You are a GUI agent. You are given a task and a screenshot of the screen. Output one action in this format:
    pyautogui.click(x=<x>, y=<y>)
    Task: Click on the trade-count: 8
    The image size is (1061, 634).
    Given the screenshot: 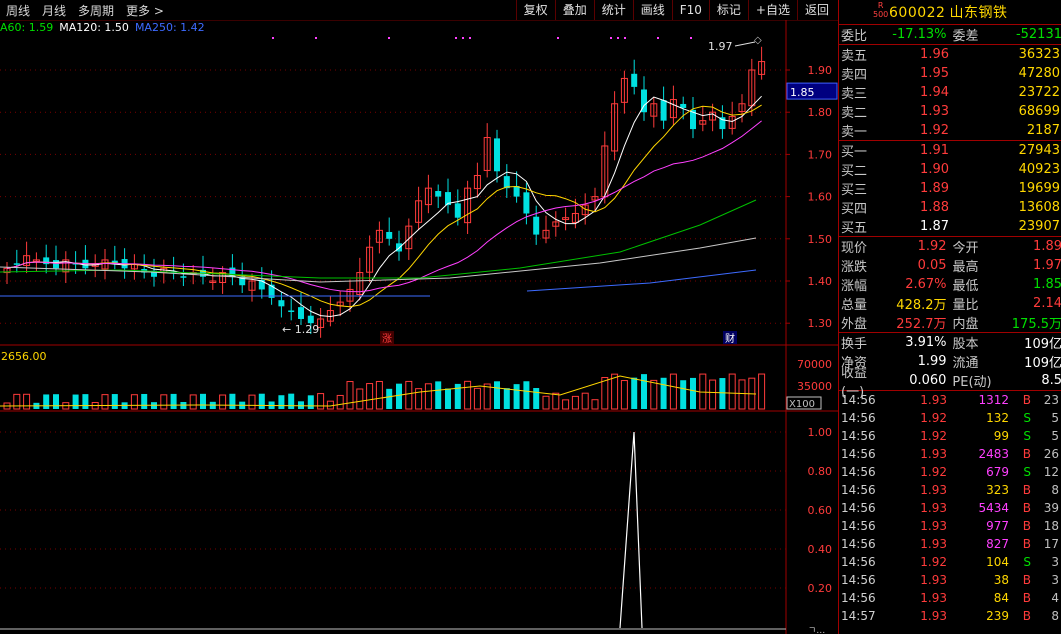 What is the action you would take?
    pyautogui.click(x=1055, y=490)
    